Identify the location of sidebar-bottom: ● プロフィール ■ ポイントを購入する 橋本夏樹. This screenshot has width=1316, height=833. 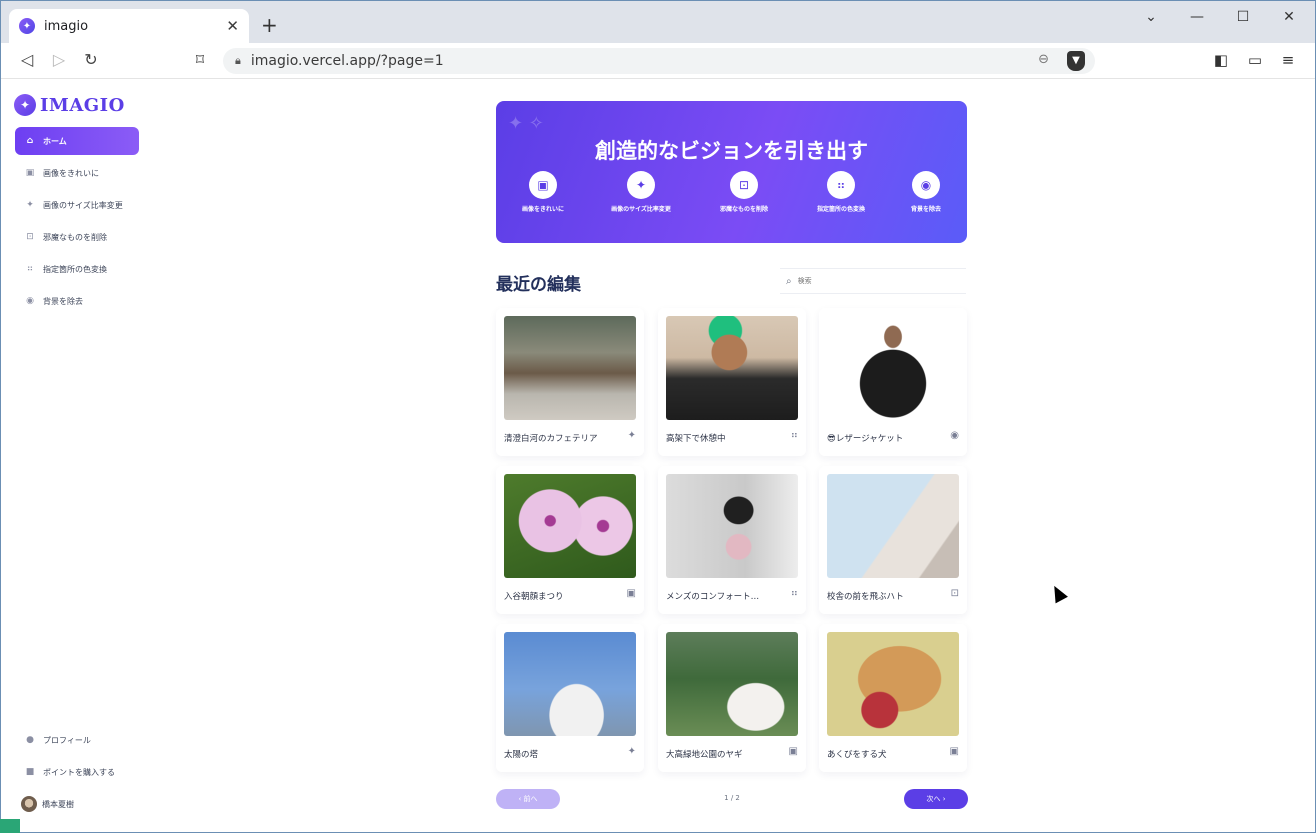
(77, 774).